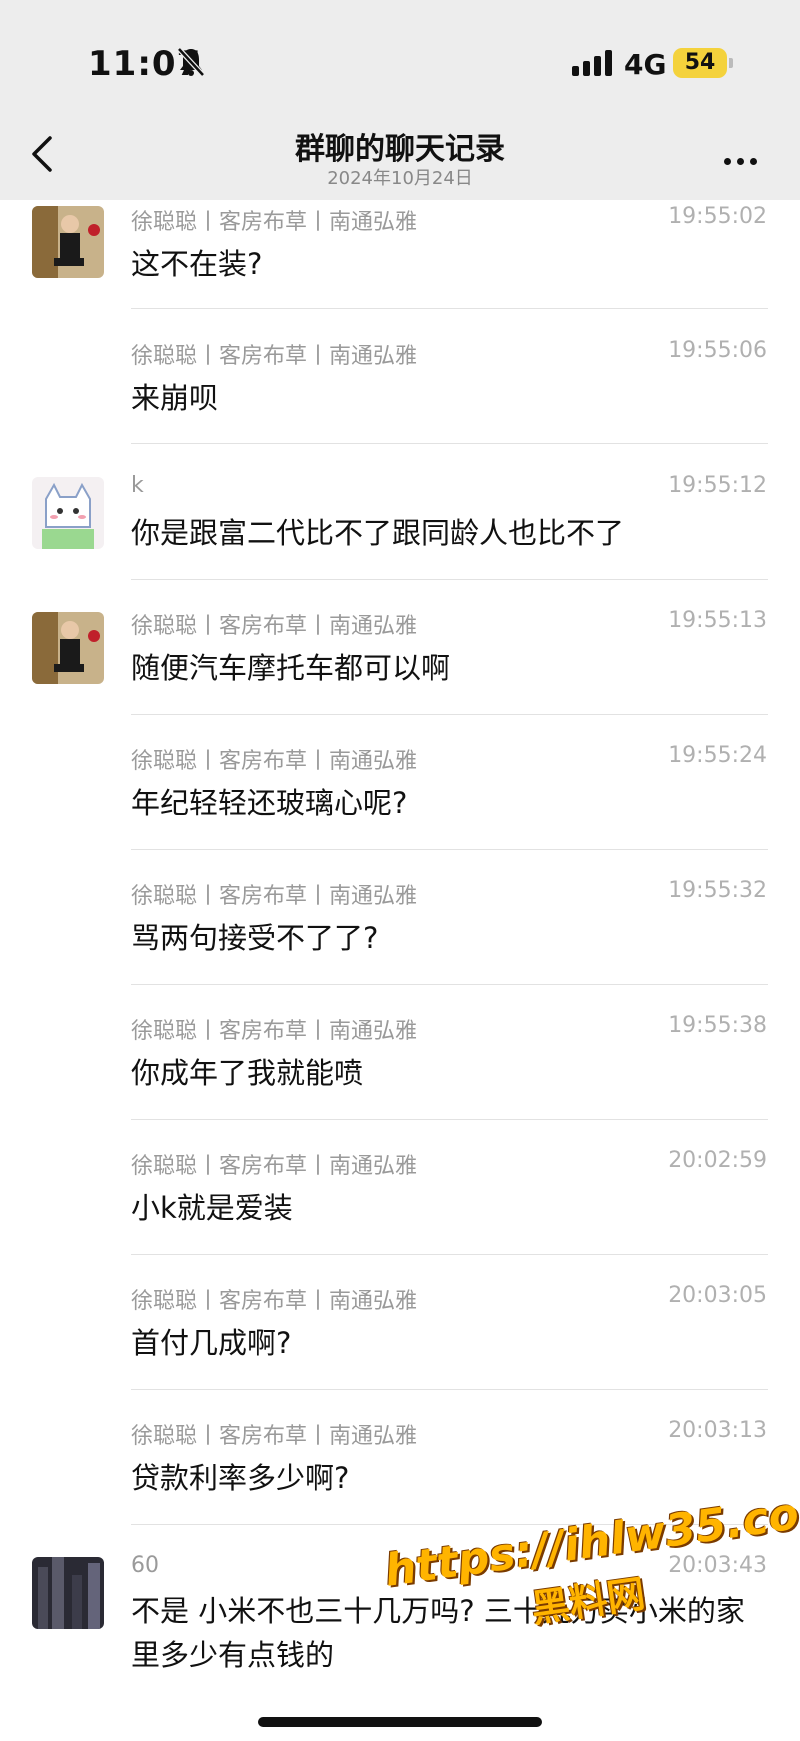 This screenshot has width=800, height=1741. I want to click on message-text: 年纪轻轻还玻璃心呢?, so click(269, 803).